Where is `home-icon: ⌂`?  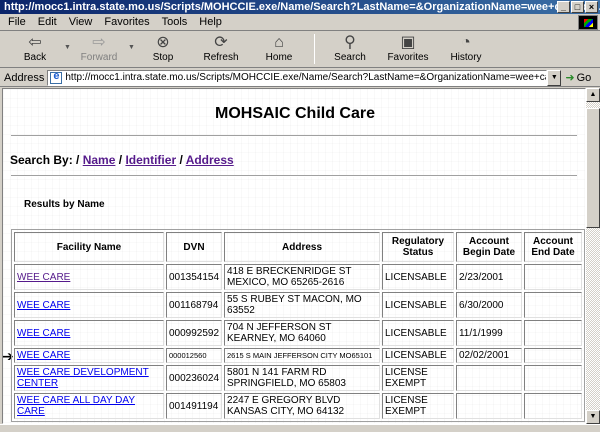 home-icon: ⌂ is located at coordinates (279, 42).